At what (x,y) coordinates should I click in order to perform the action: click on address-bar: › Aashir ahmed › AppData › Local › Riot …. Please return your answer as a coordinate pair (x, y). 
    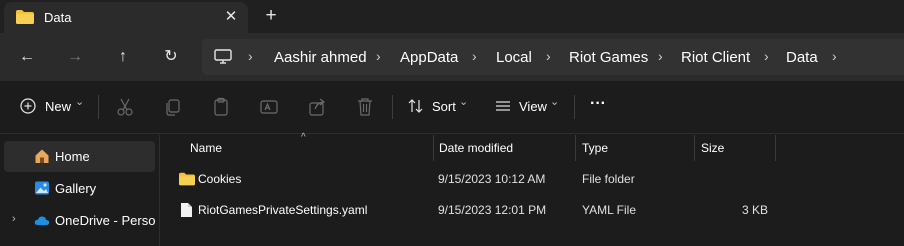
    Looking at the image, I should click on (553, 57).